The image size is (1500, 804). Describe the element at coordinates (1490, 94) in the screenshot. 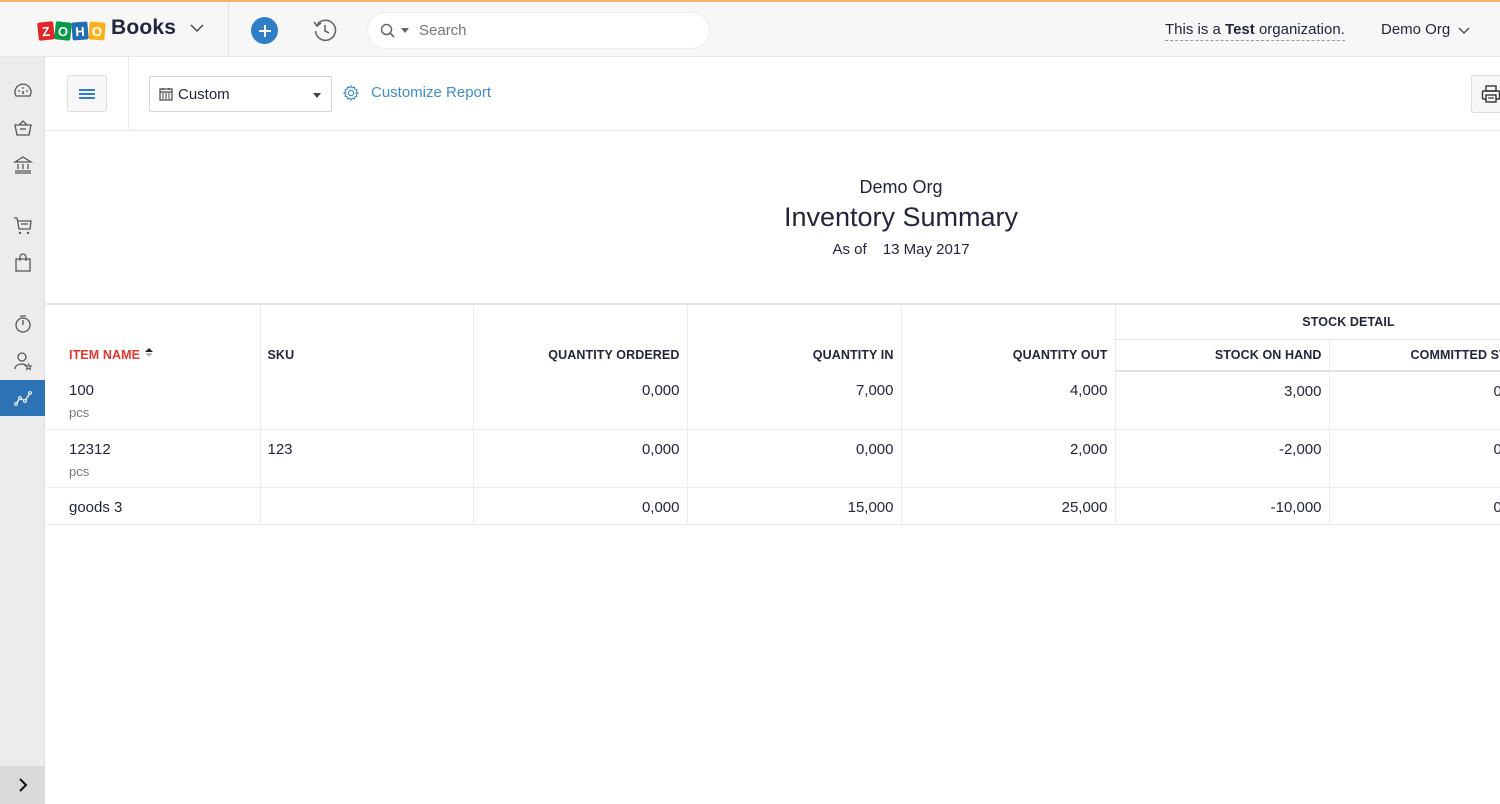

I see `printer-icon` at that location.